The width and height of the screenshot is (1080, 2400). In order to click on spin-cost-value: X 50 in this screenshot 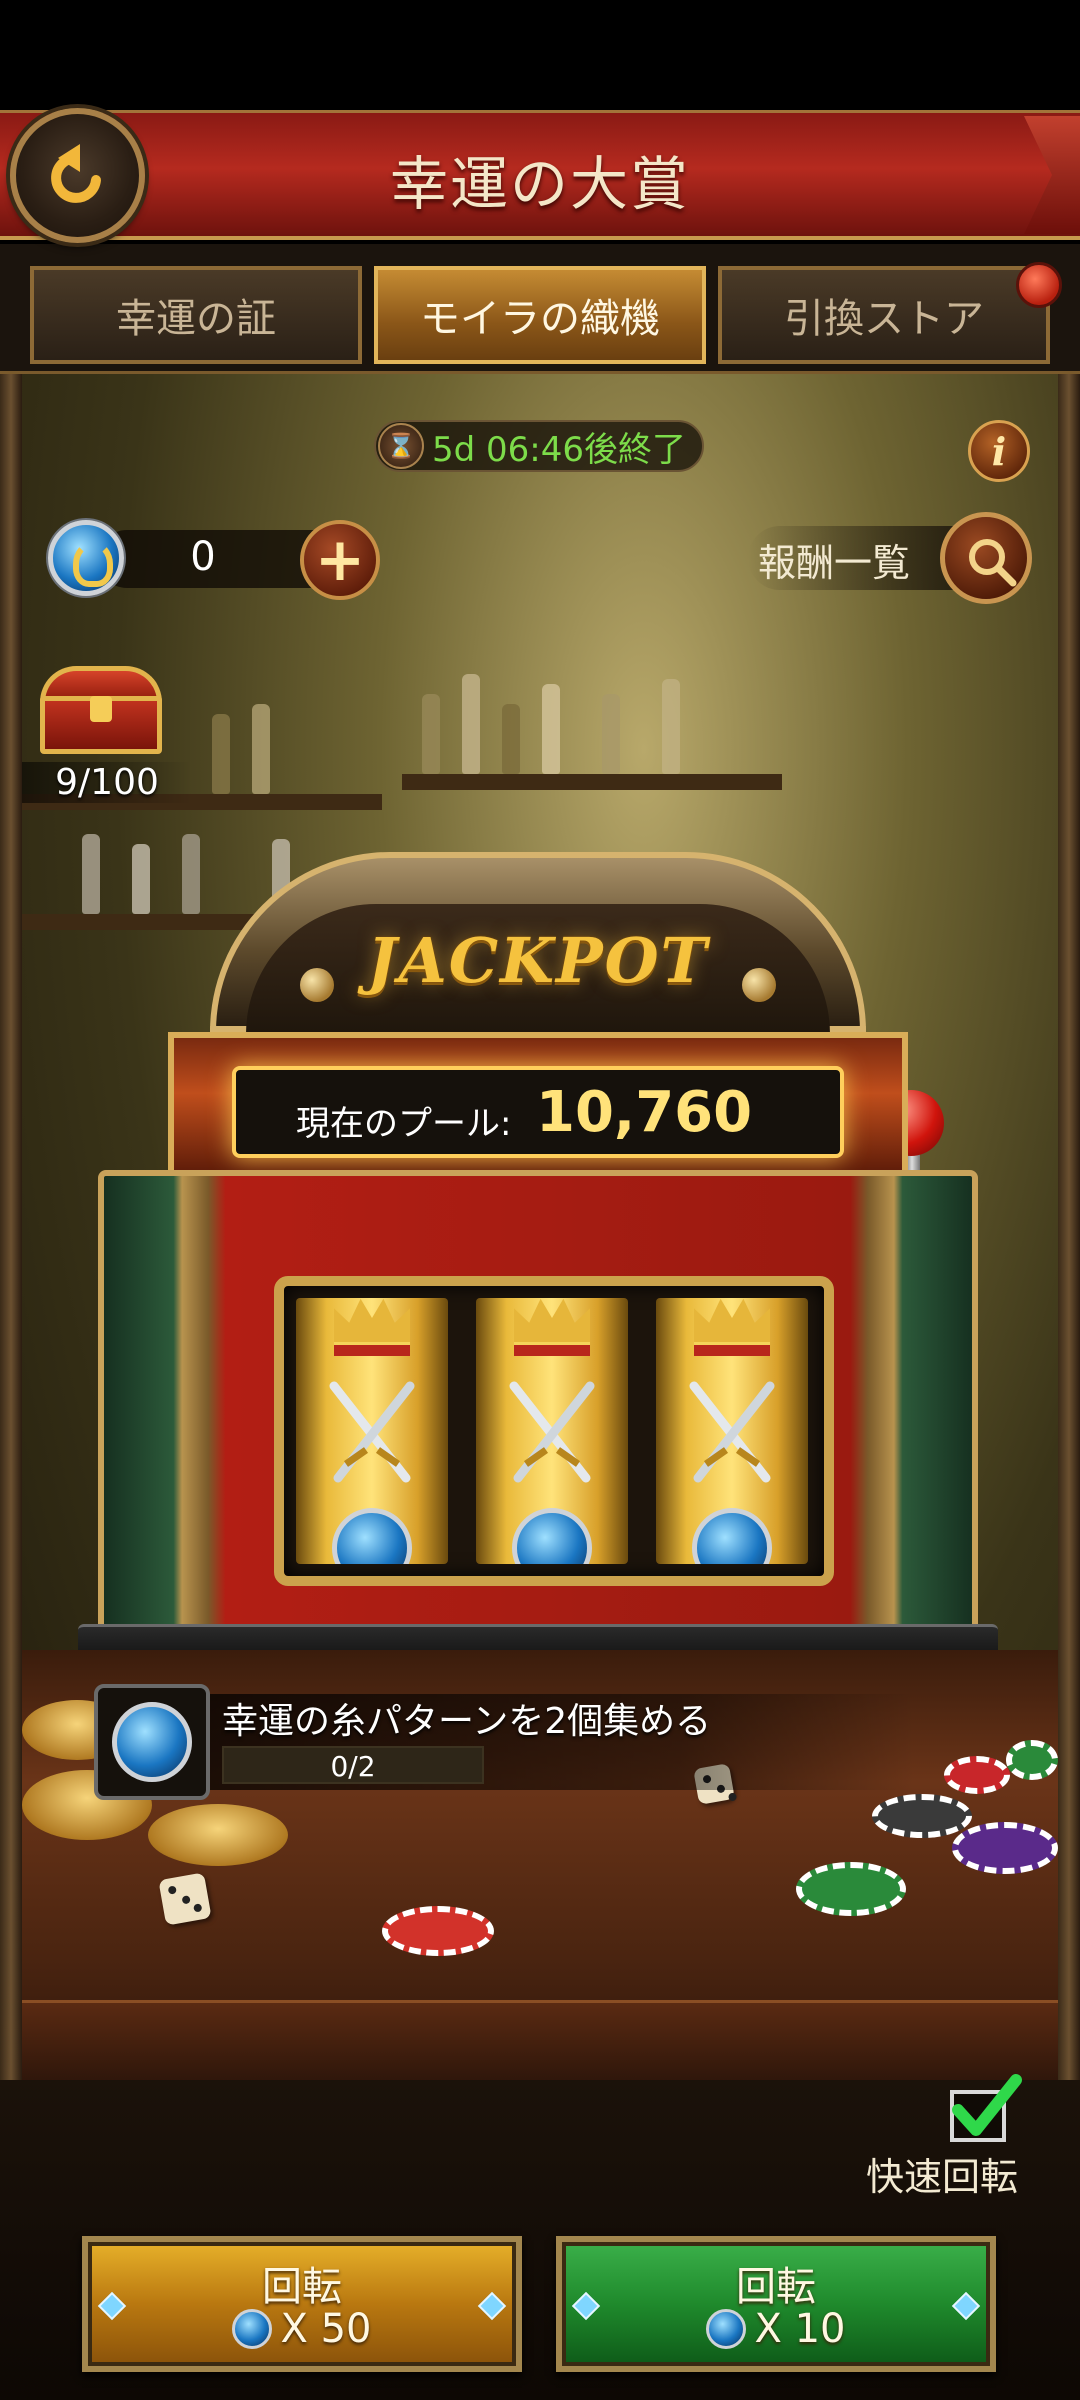, I will do `click(326, 2329)`.